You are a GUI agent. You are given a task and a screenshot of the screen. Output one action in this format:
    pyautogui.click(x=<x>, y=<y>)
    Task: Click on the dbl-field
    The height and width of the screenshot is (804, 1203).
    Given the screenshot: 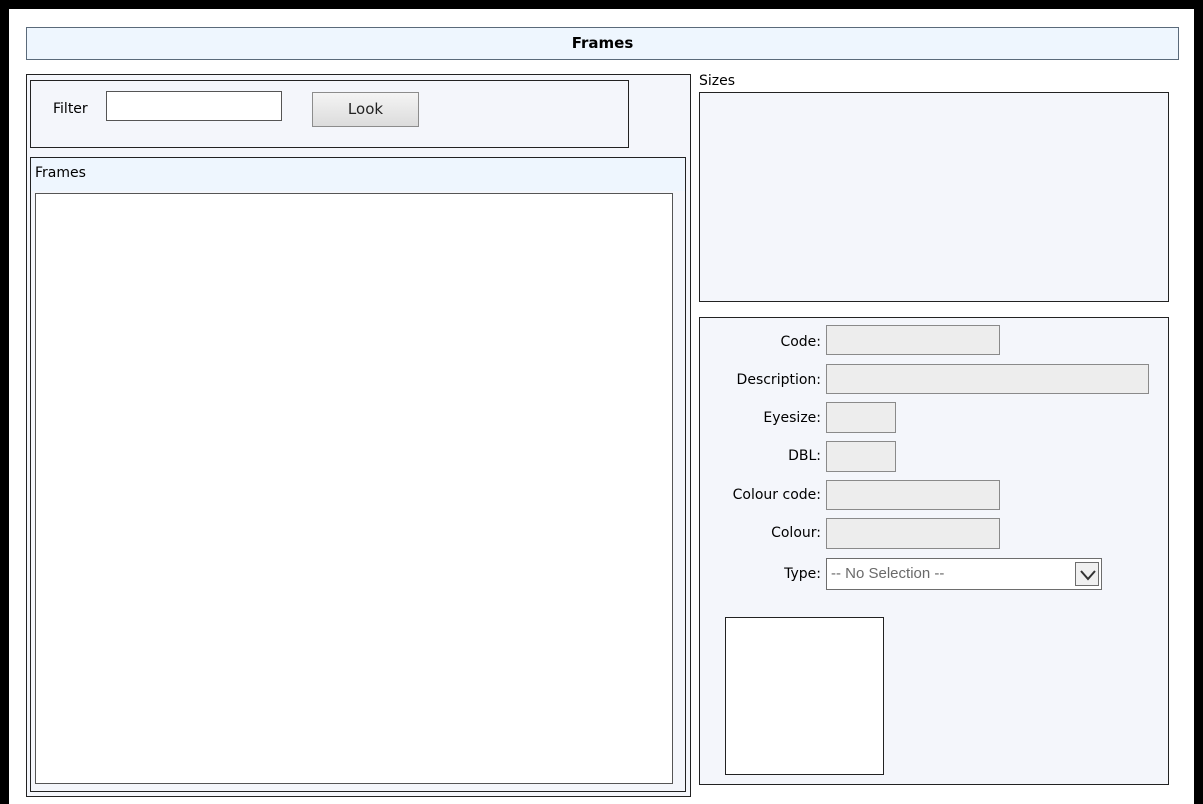 What is the action you would take?
    pyautogui.click(x=861, y=456)
    